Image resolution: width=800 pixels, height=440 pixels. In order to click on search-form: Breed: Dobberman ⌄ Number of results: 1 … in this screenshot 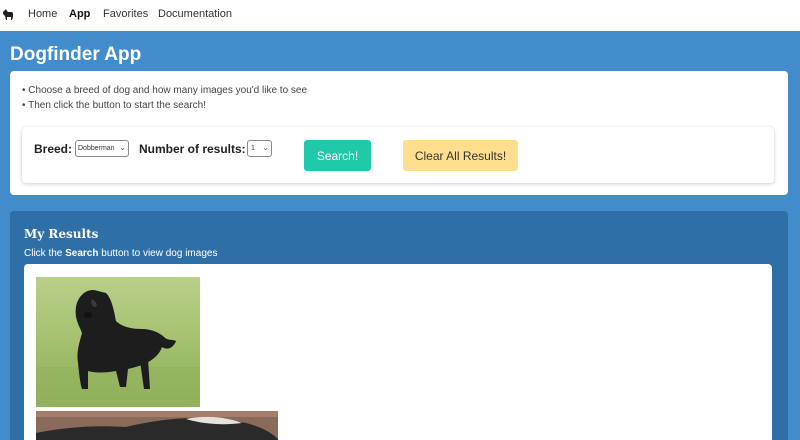, I will do `click(398, 155)`.